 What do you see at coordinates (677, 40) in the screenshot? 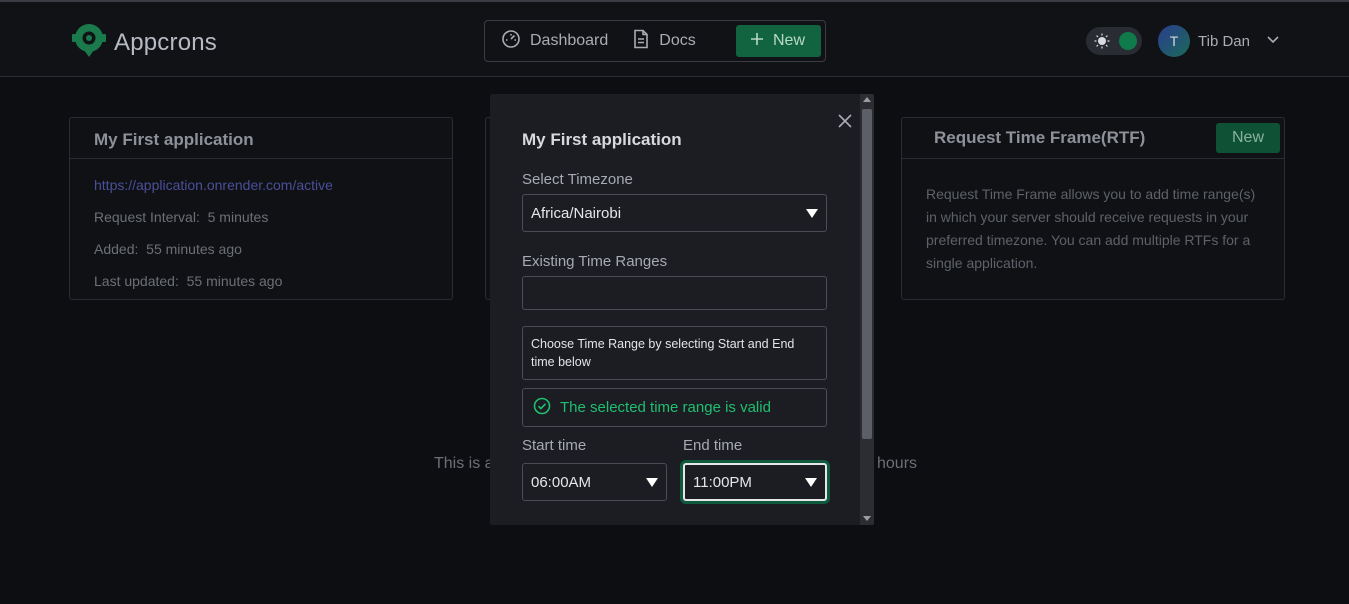
I see `nav-docs-label: Docs` at bounding box center [677, 40].